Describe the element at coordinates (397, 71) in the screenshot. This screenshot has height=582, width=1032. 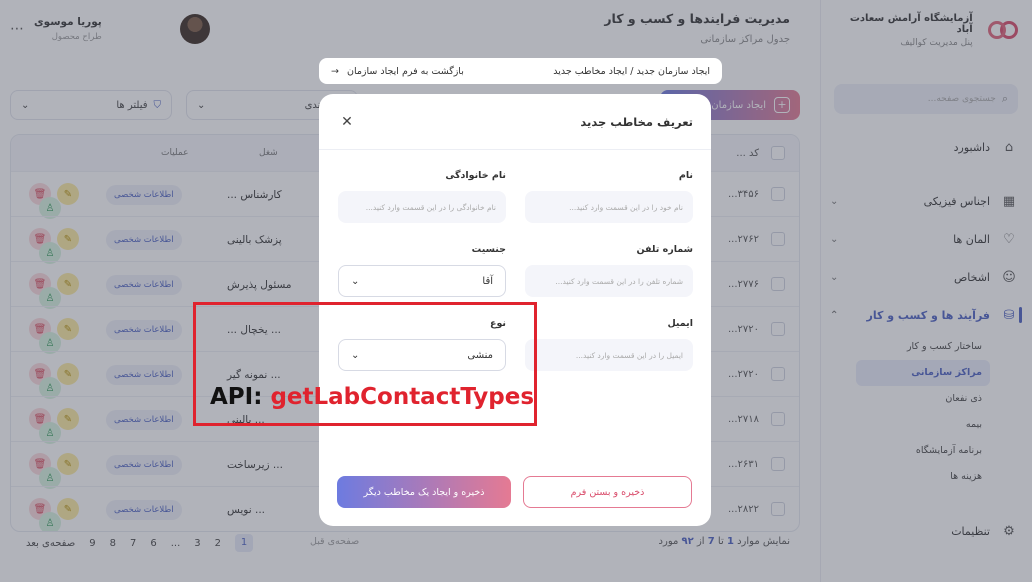
I see `back-to-org-form-link: بازگشت به فرم ایجاد سازمان →` at that location.